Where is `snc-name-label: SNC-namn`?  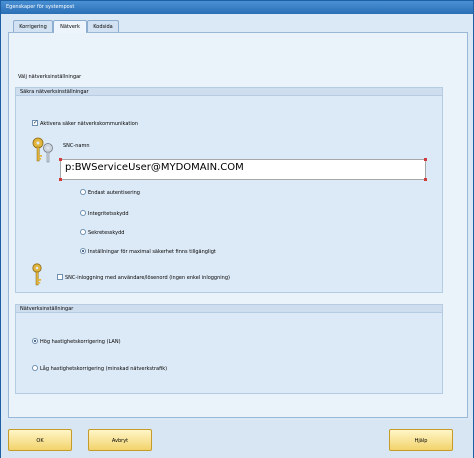 snc-name-label: SNC-namn is located at coordinates (76, 146).